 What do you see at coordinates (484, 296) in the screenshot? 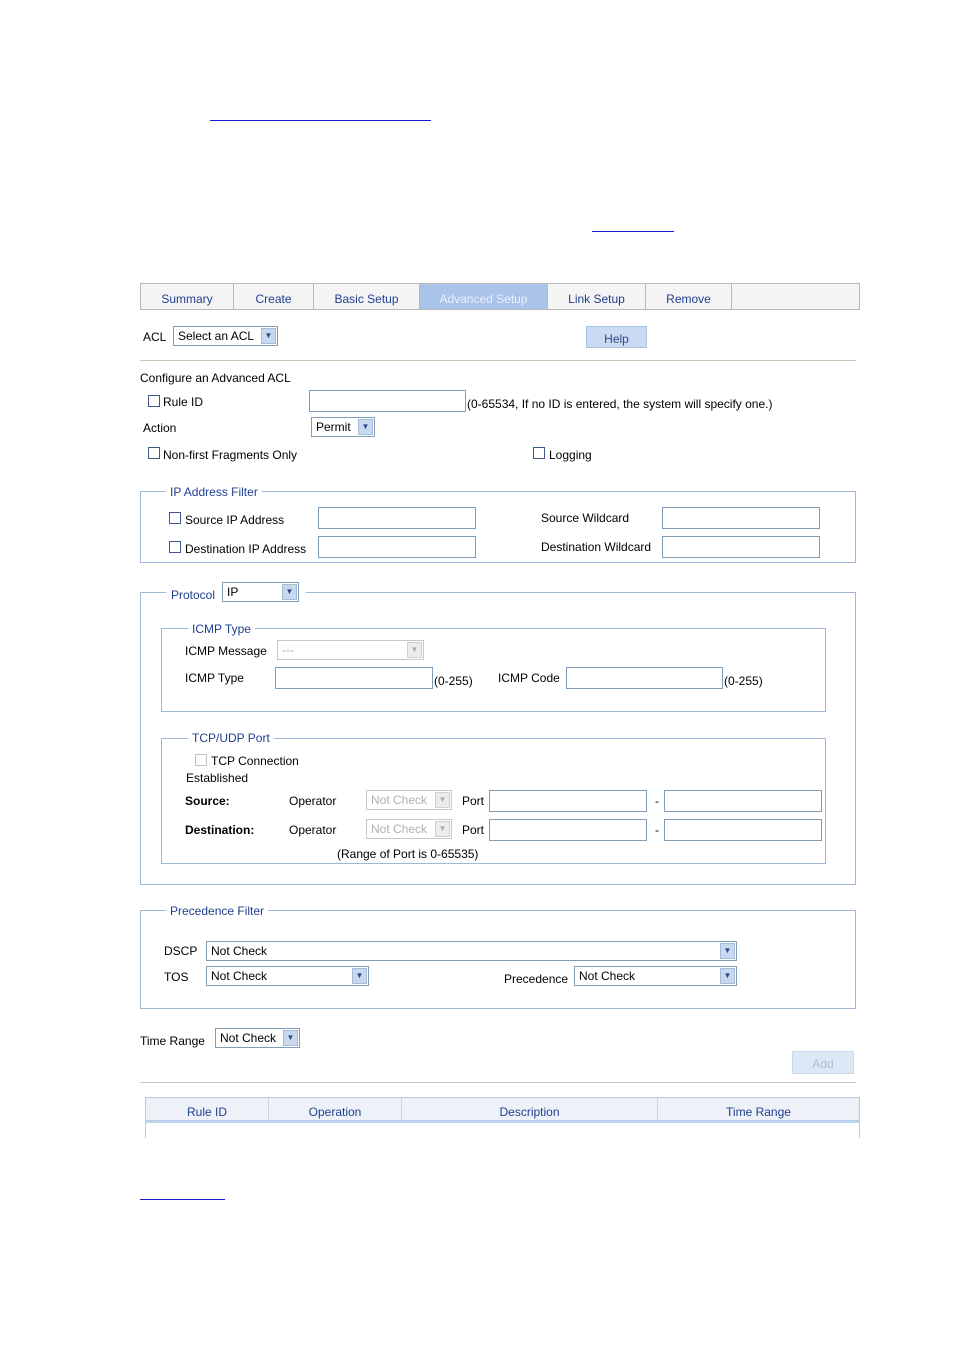
I see `tab-advanced-setup: Advanced Setup` at bounding box center [484, 296].